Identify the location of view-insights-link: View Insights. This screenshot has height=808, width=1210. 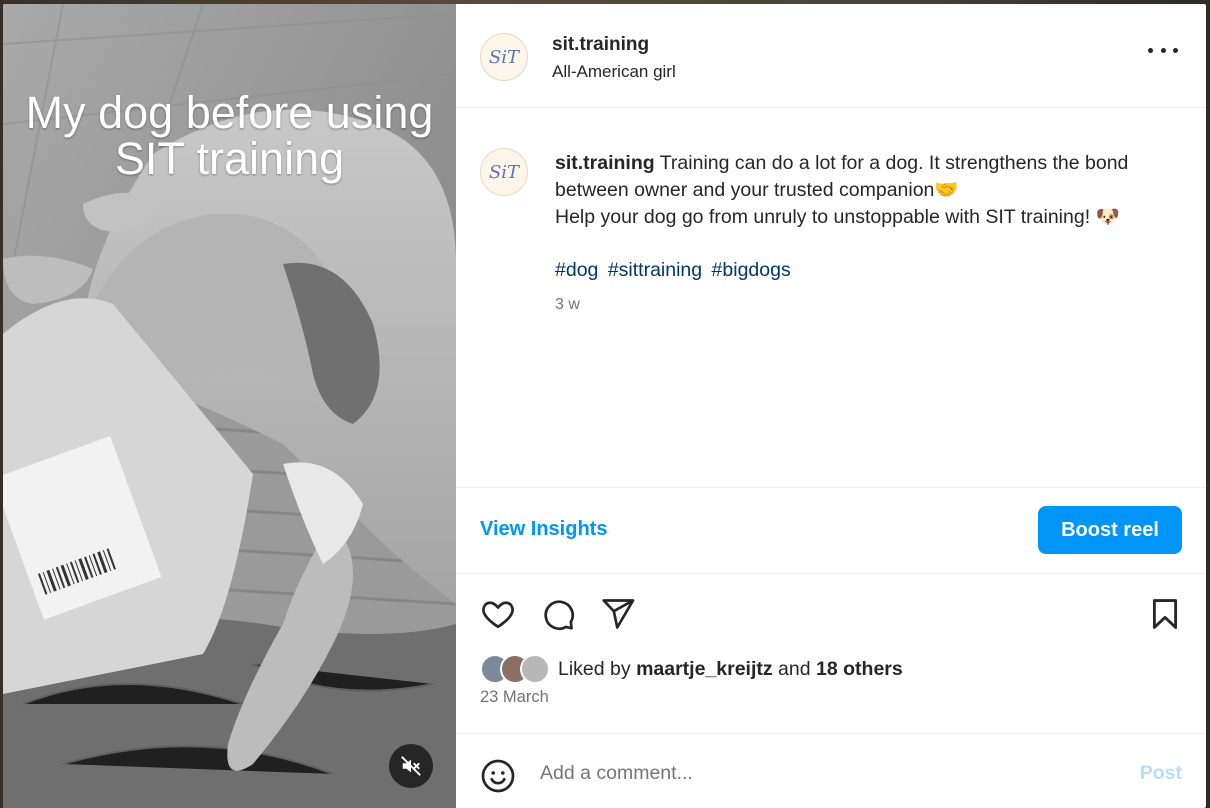
(543, 529).